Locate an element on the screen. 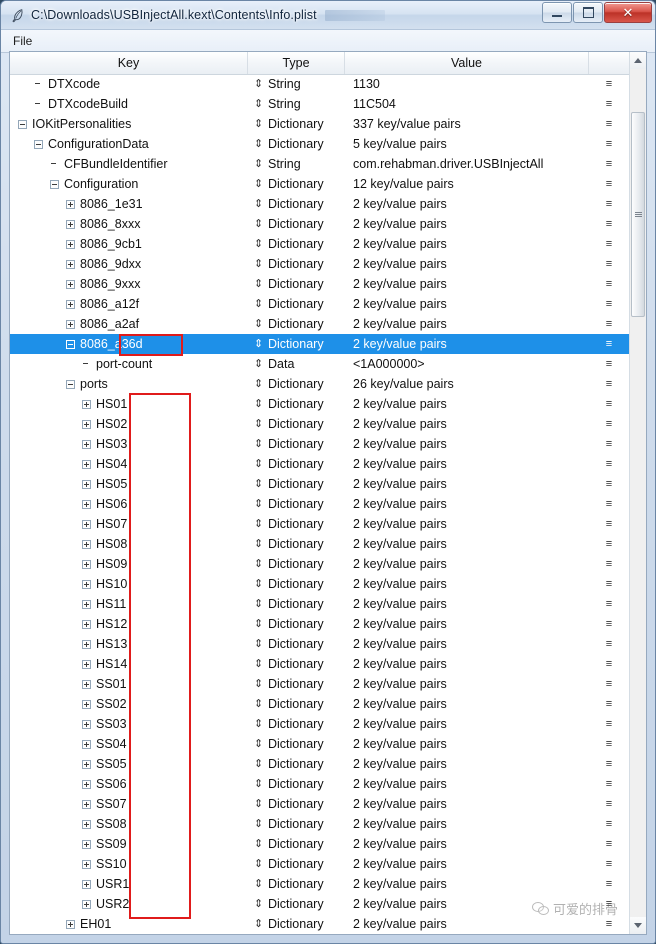 The height and width of the screenshot is (944, 656). cell-value: 5 key/value pairs is located at coordinates (467, 144).